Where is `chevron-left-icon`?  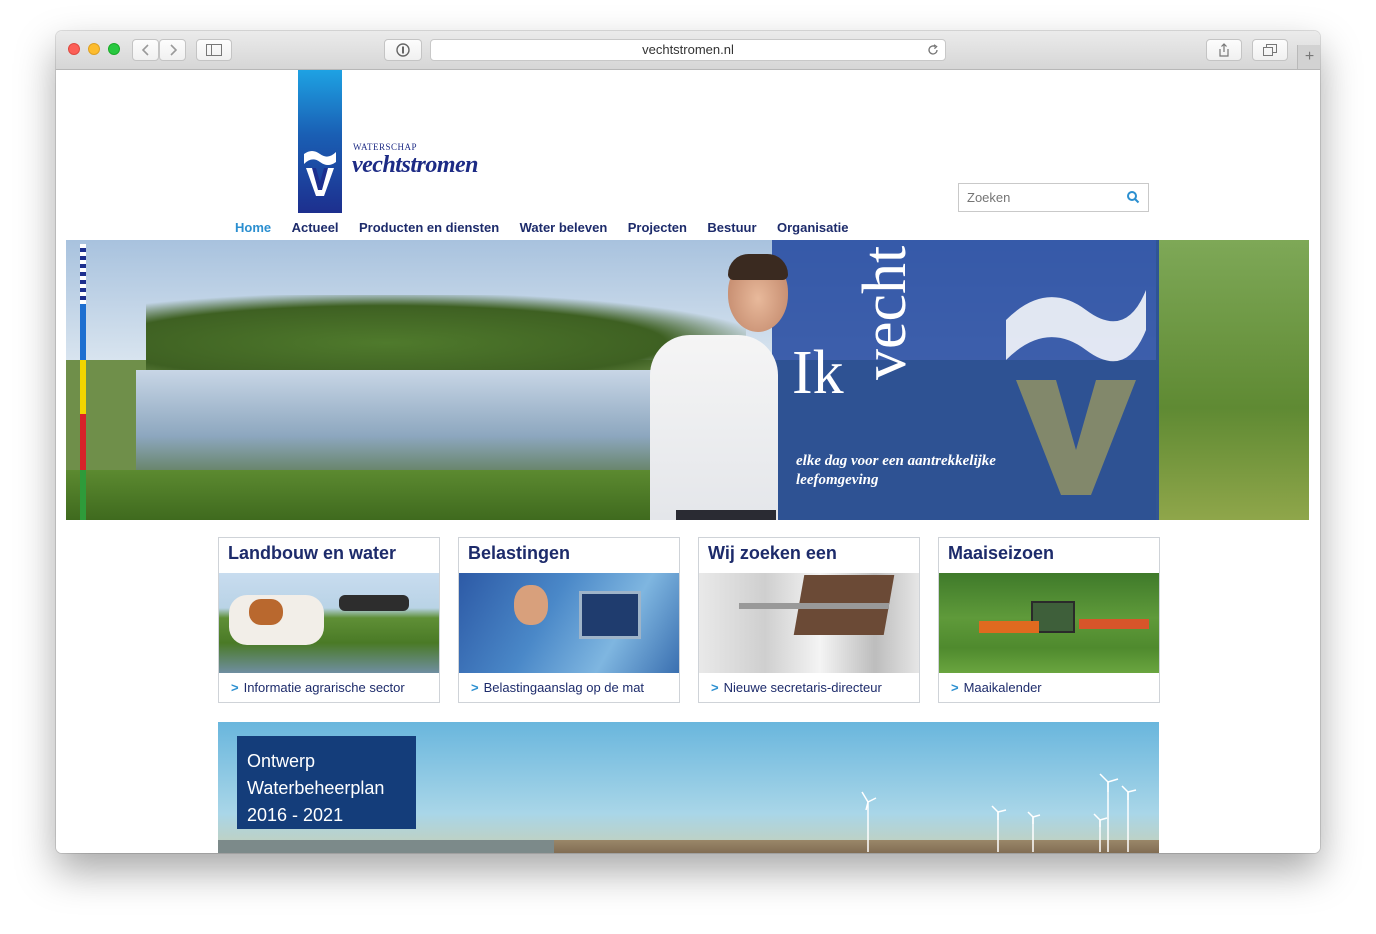
chevron-left-icon is located at coordinates (145, 50).